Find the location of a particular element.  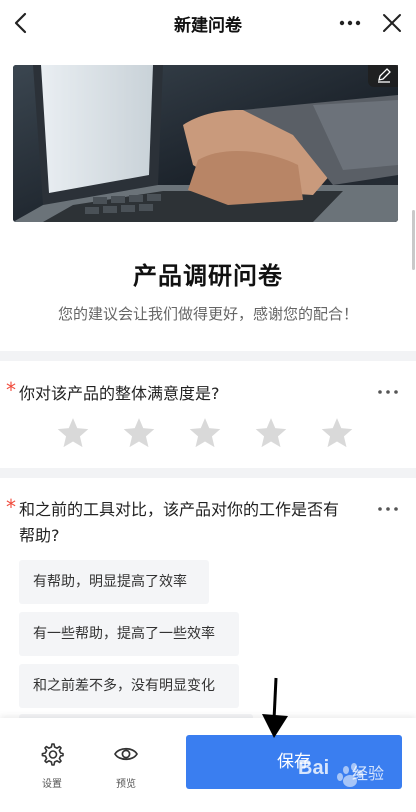

annotation-arrow-icon is located at coordinates (275, 707).